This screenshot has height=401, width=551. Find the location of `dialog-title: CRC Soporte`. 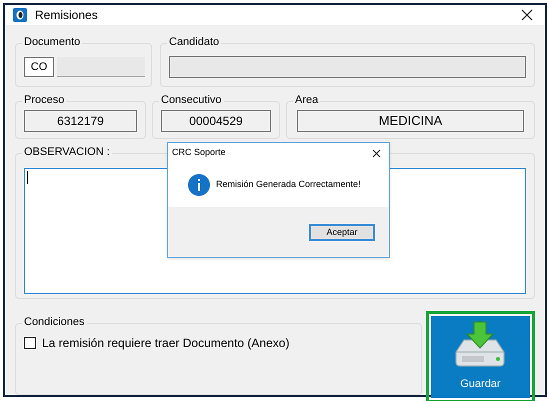

dialog-title: CRC Soporte is located at coordinates (199, 153).